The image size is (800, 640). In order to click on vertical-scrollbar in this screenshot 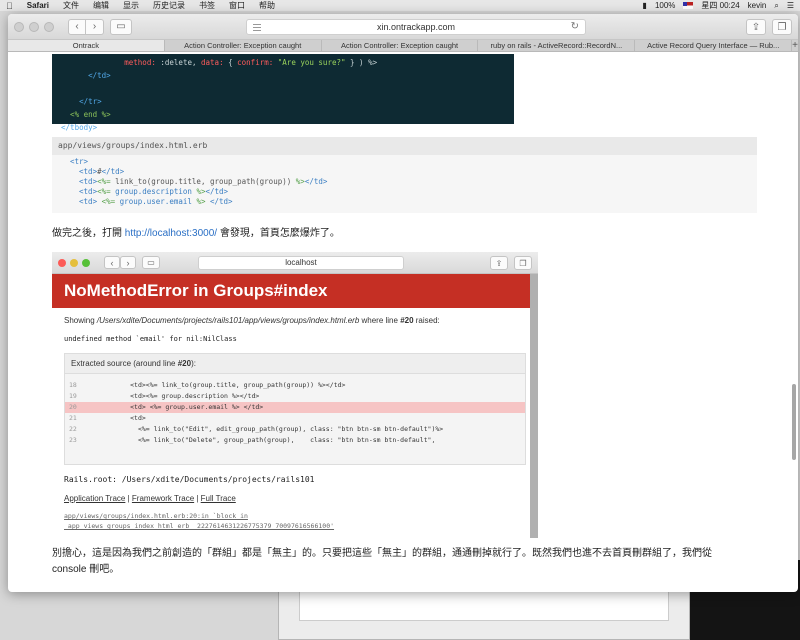, I will do `click(794, 422)`.